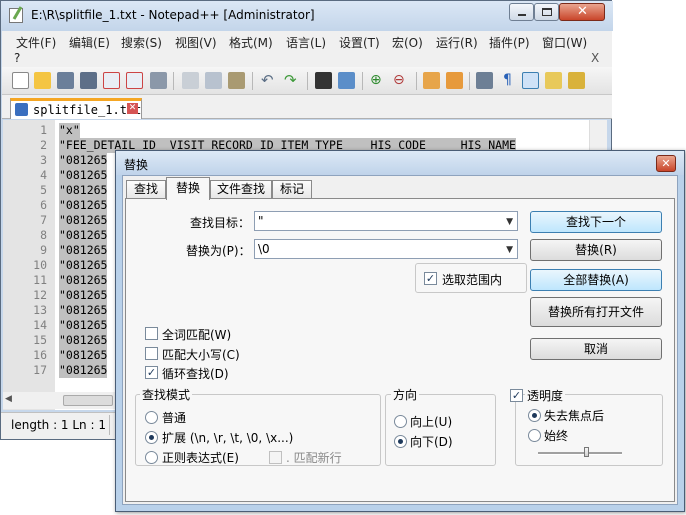  Describe the element at coordinates (516, 395) in the screenshot. I see `transparency-checkbox: ✓` at that location.